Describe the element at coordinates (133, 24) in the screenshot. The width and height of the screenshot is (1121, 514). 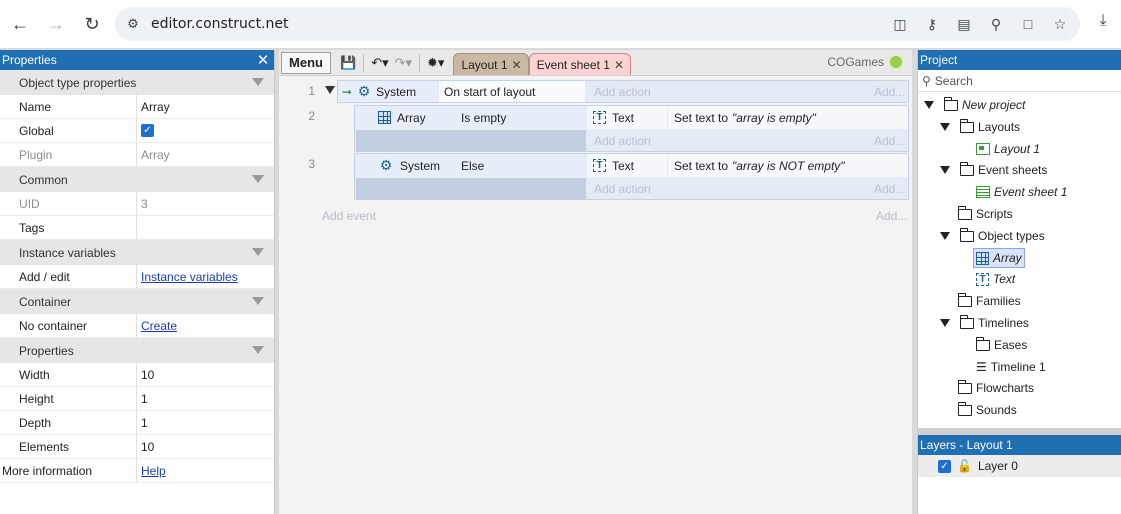
I see `site-settings-icon: ⚙` at that location.